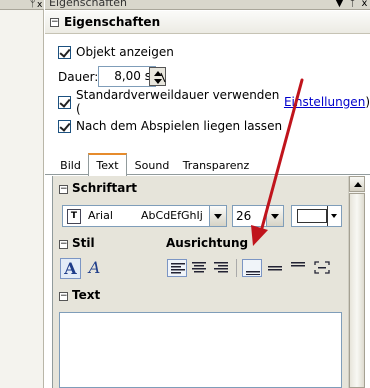  I want to click on scrollbar-thumb, so click(357, 290).